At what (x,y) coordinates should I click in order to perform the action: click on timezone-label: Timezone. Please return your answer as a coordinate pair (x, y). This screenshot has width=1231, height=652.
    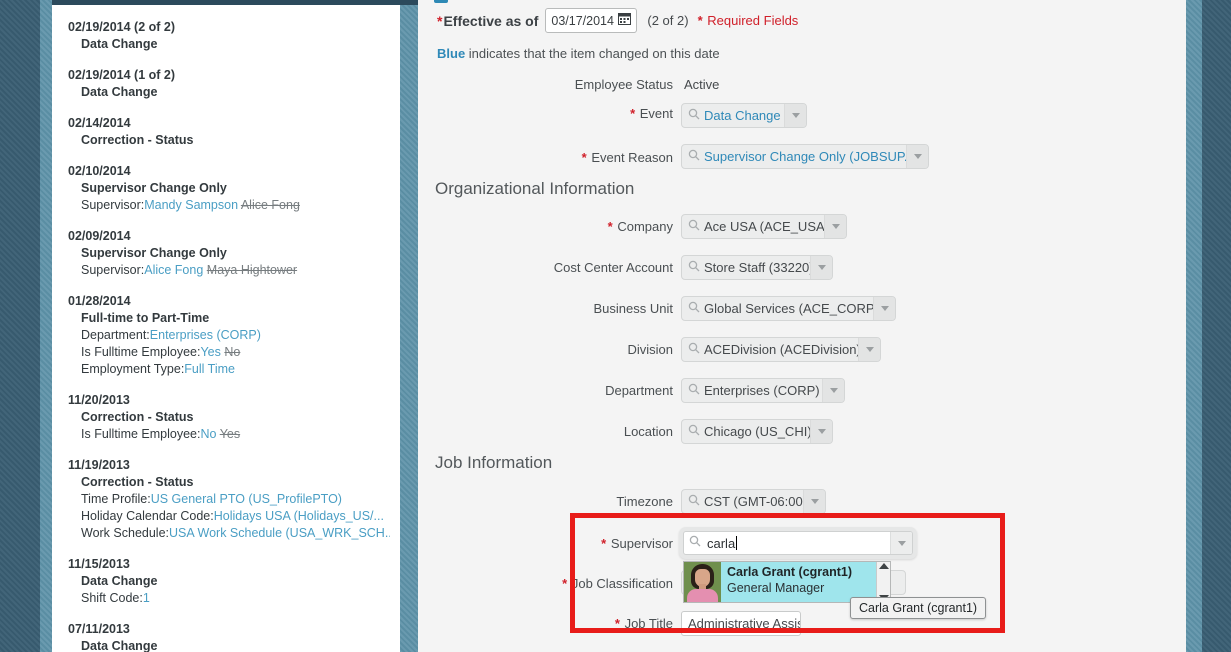
    Looking at the image, I should click on (644, 501).